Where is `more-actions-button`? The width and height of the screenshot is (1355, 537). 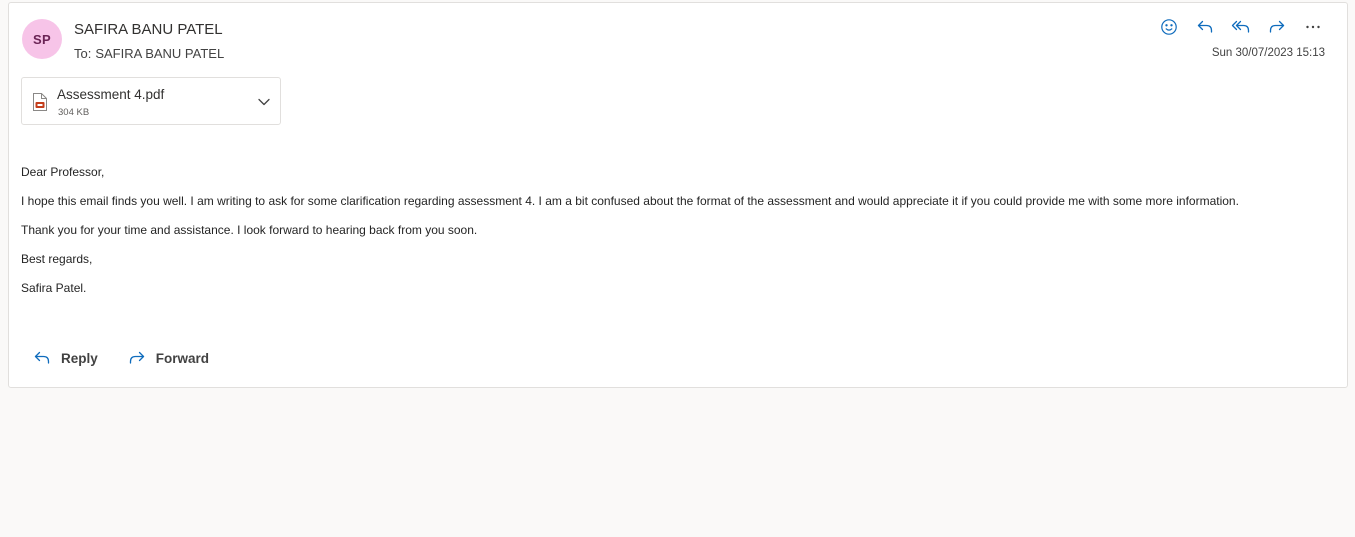 more-actions-button is located at coordinates (1313, 27).